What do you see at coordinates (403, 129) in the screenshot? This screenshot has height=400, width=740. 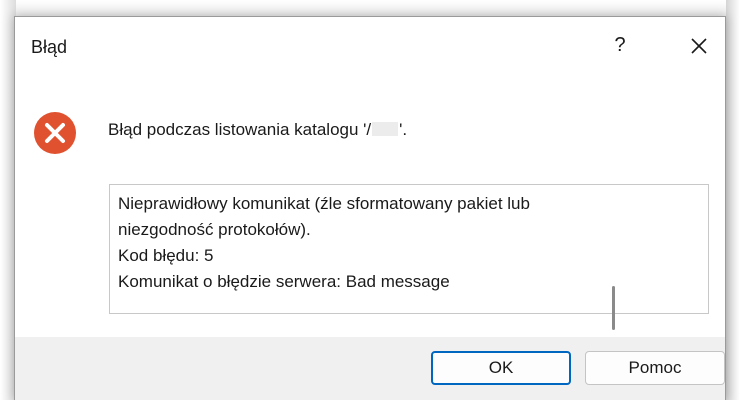 I see `error-message-suffix: '.` at bounding box center [403, 129].